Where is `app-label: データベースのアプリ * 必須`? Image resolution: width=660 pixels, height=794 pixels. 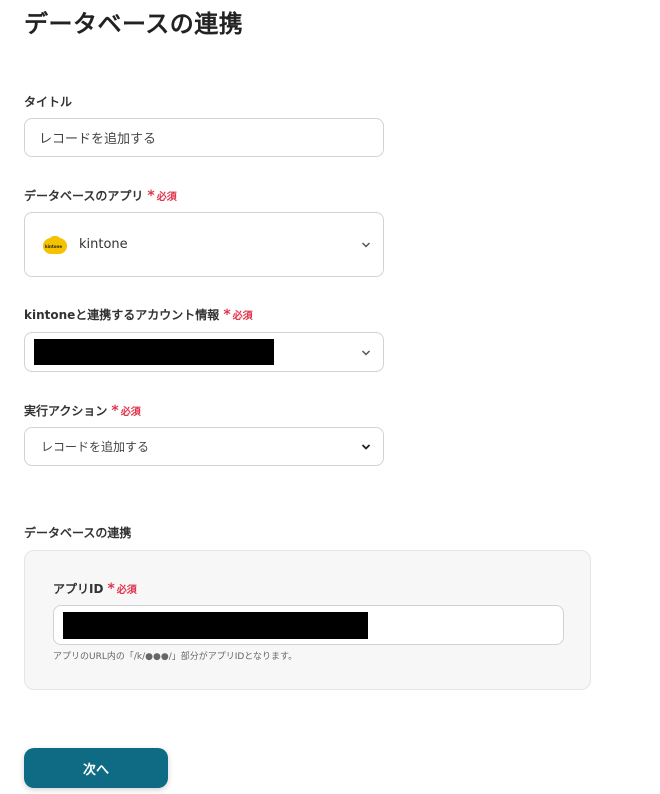 app-label: データベースのアプリ * 必須 is located at coordinates (100, 195).